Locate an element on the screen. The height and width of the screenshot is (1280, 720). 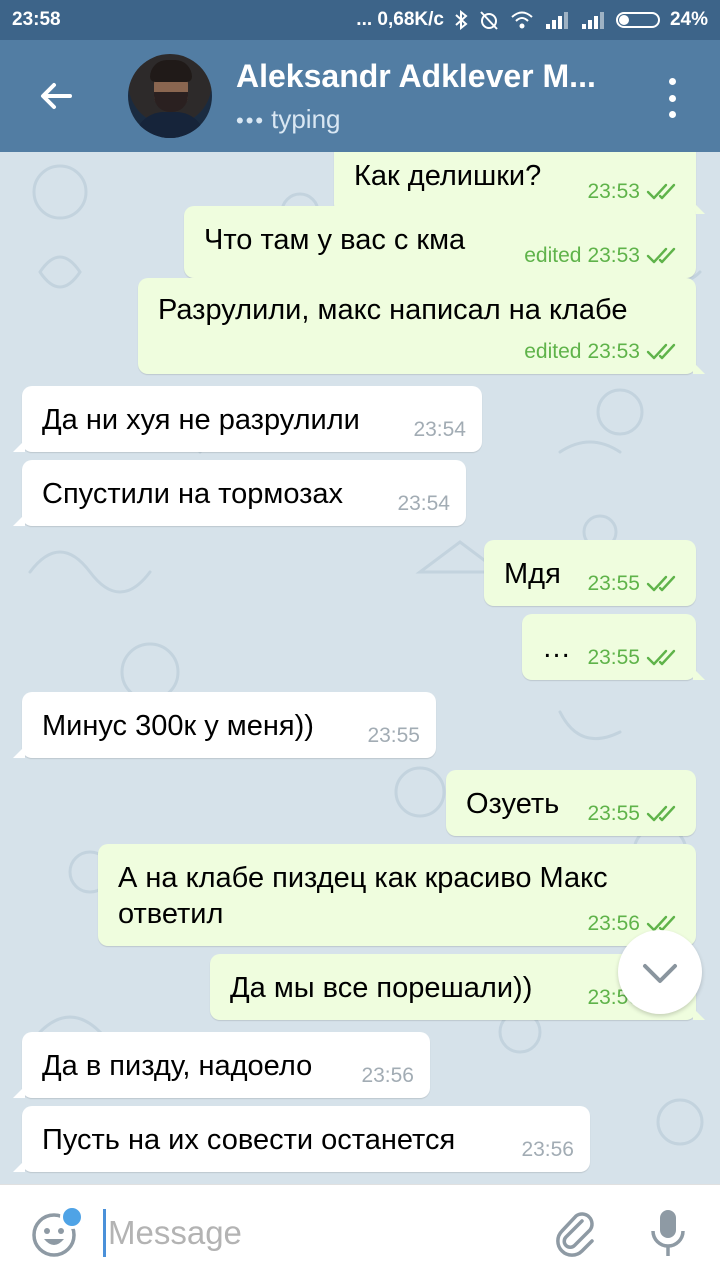
contact-status: ••• typing is located at coordinates (288, 119).